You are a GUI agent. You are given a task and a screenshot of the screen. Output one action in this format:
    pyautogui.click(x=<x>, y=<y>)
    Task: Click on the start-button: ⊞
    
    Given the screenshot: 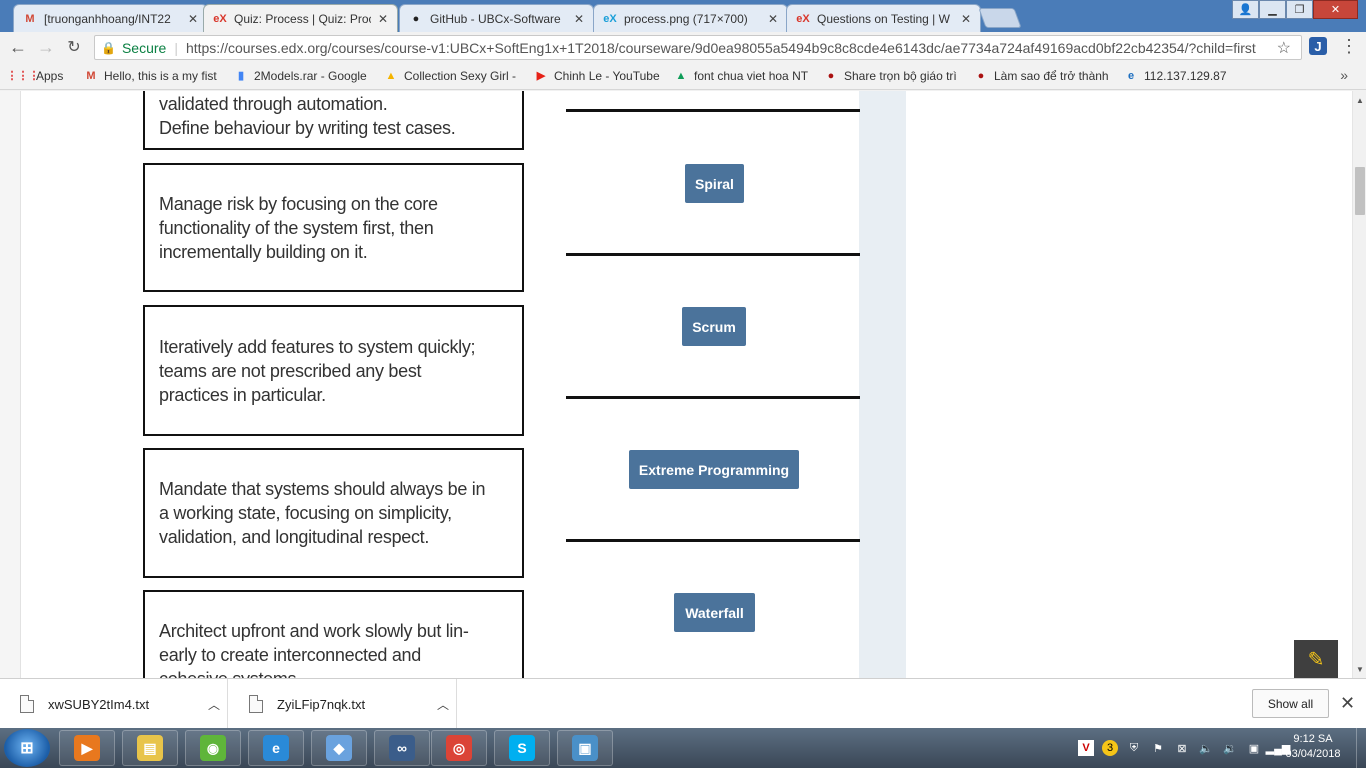 What is the action you would take?
    pyautogui.click(x=27, y=748)
    